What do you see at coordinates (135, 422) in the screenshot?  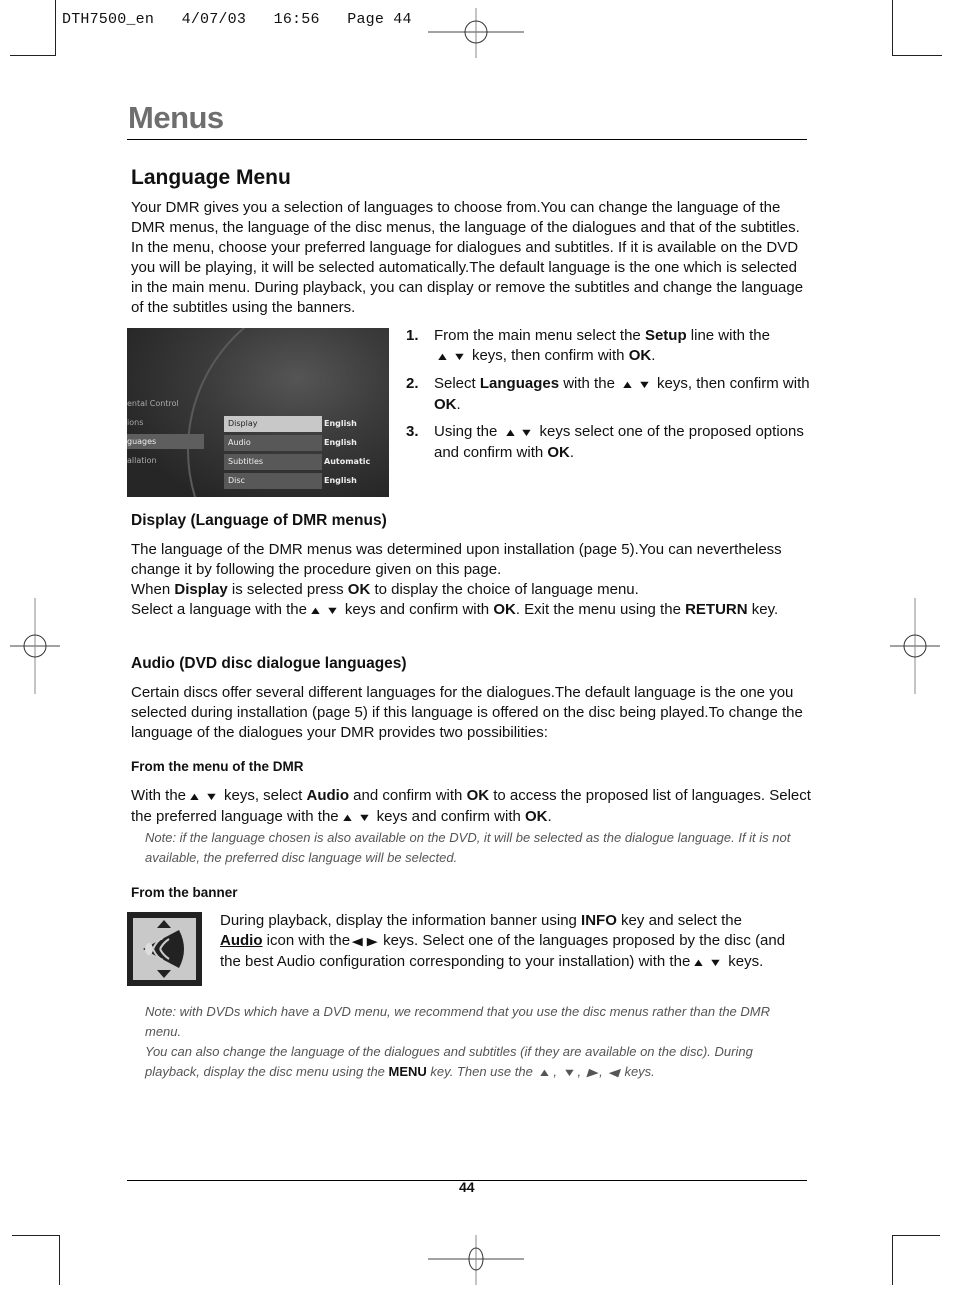 I see `left-menu-item: ions` at bounding box center [135, 422].